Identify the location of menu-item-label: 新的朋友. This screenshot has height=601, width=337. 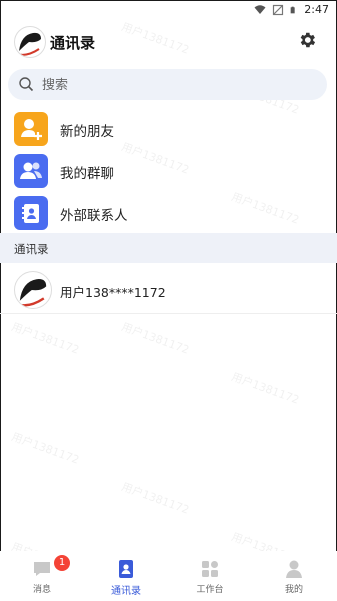
(87, 132).